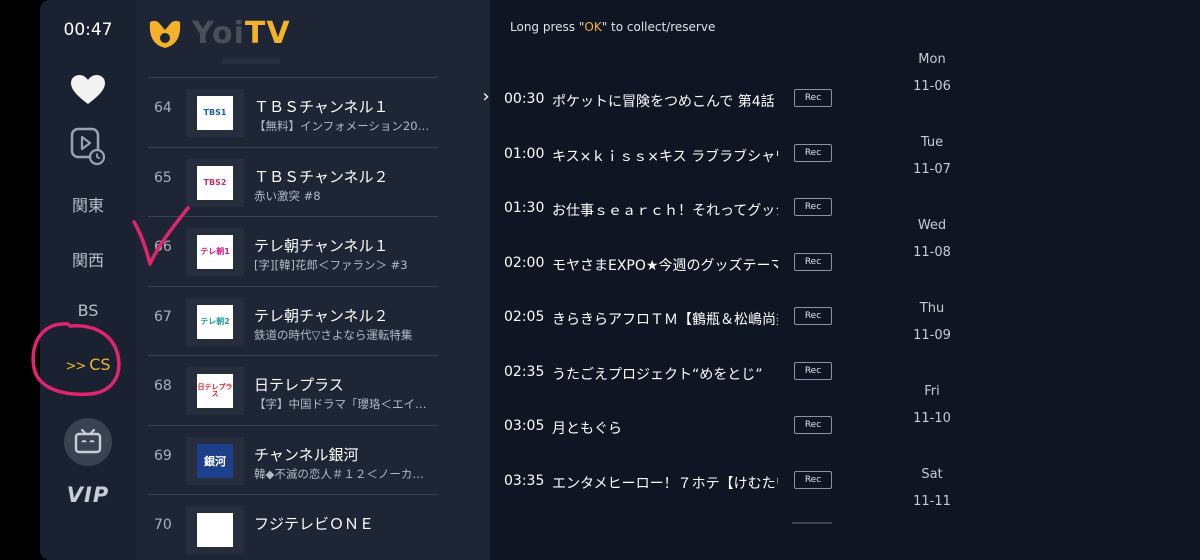  What do you see at coordinates (524, 317) in the screenshot?
I see `program-time: 02:05` at bounding box center [524, 317].